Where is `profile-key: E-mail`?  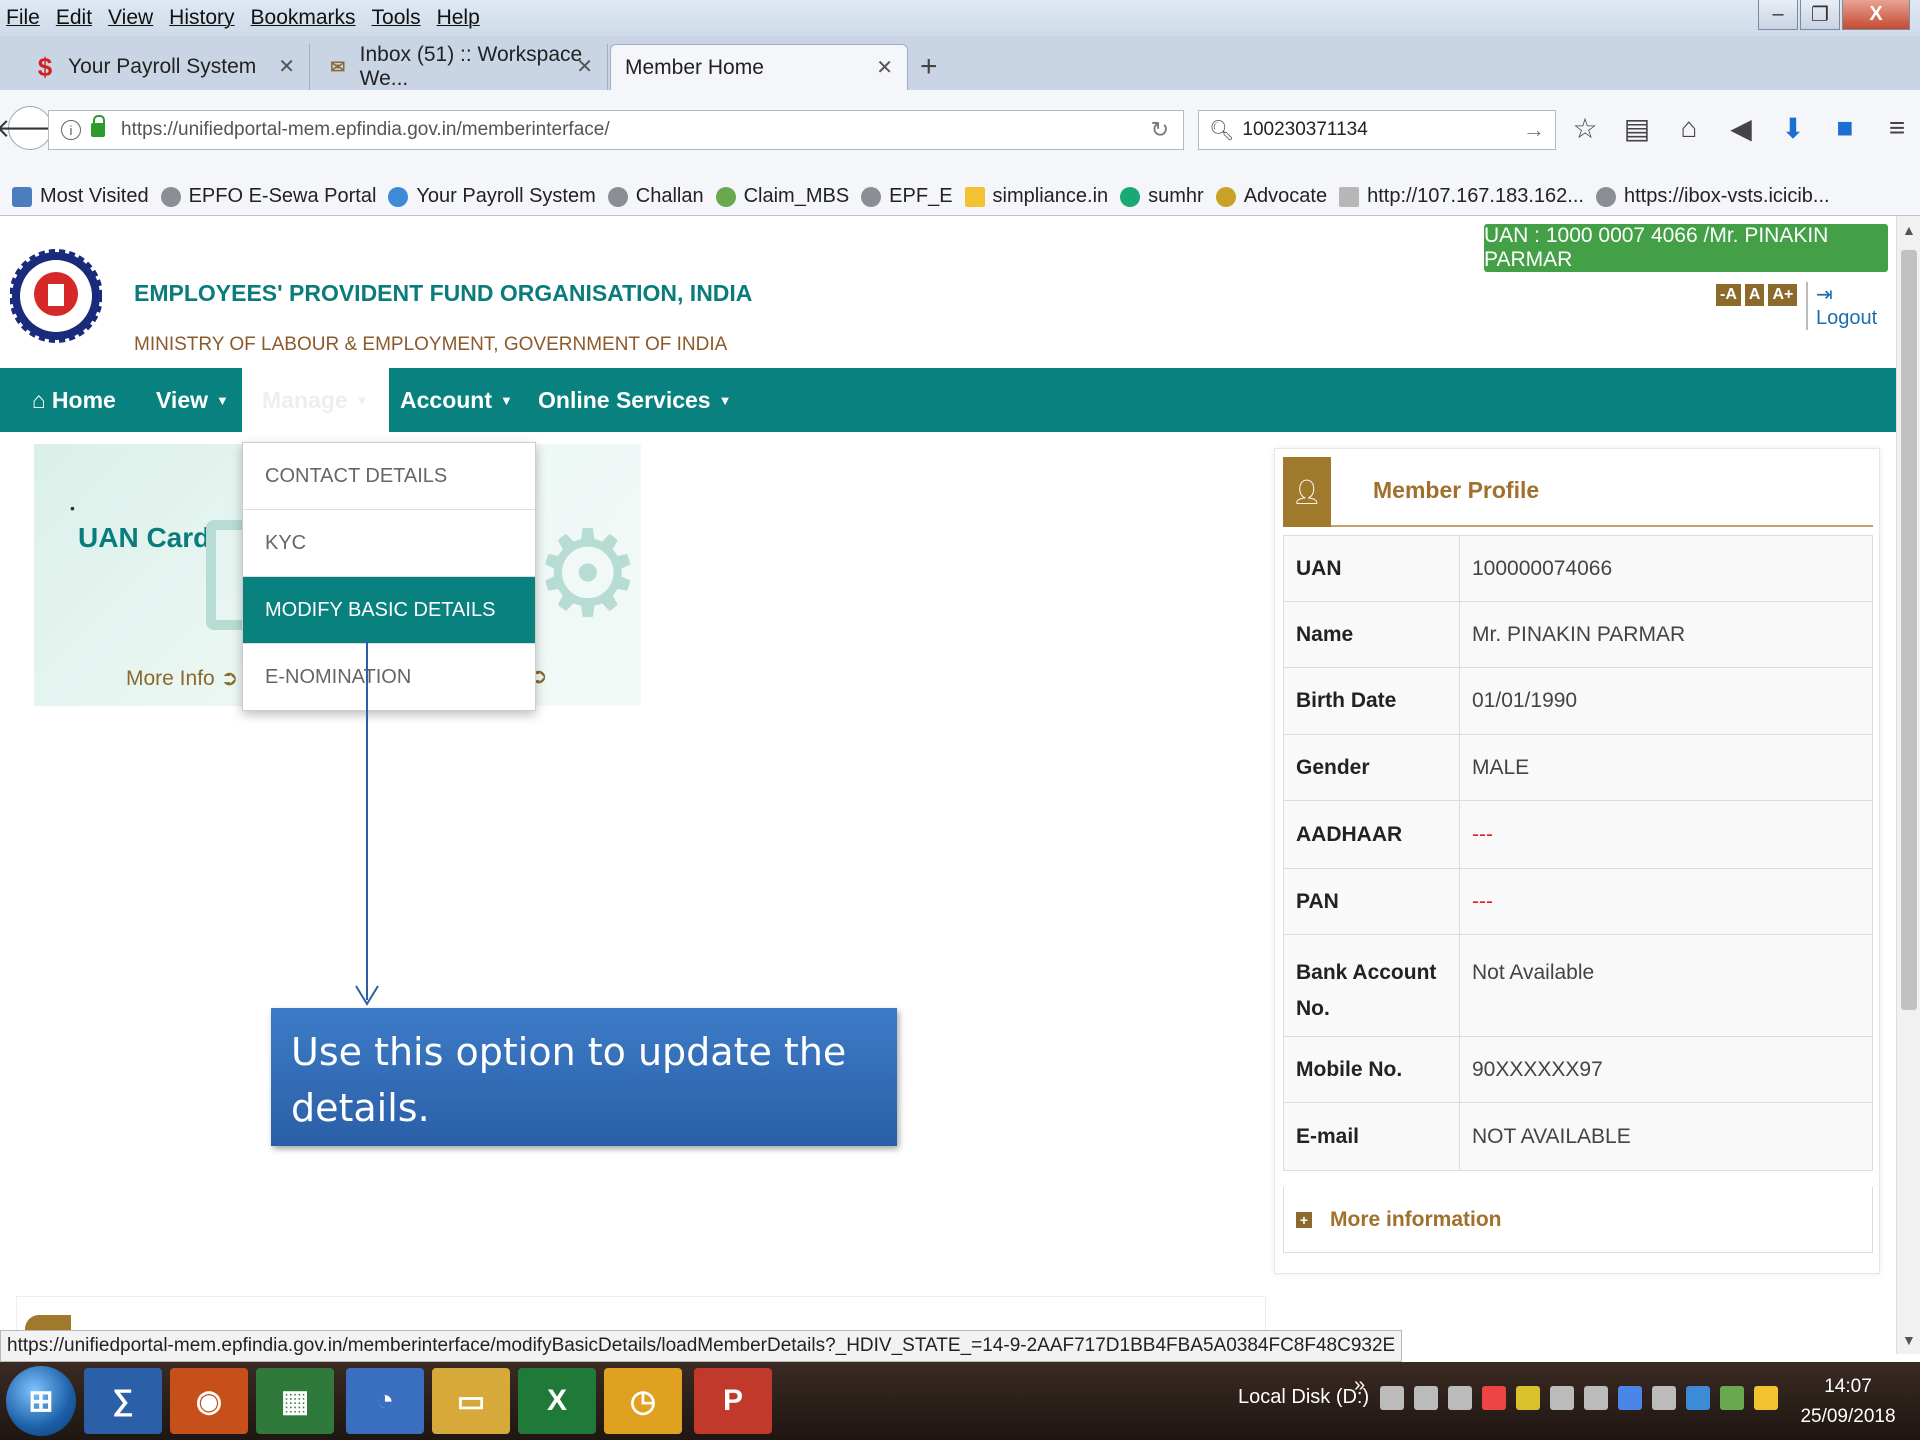 profile-key: E-mail is located at coordinates (1371, 1136).